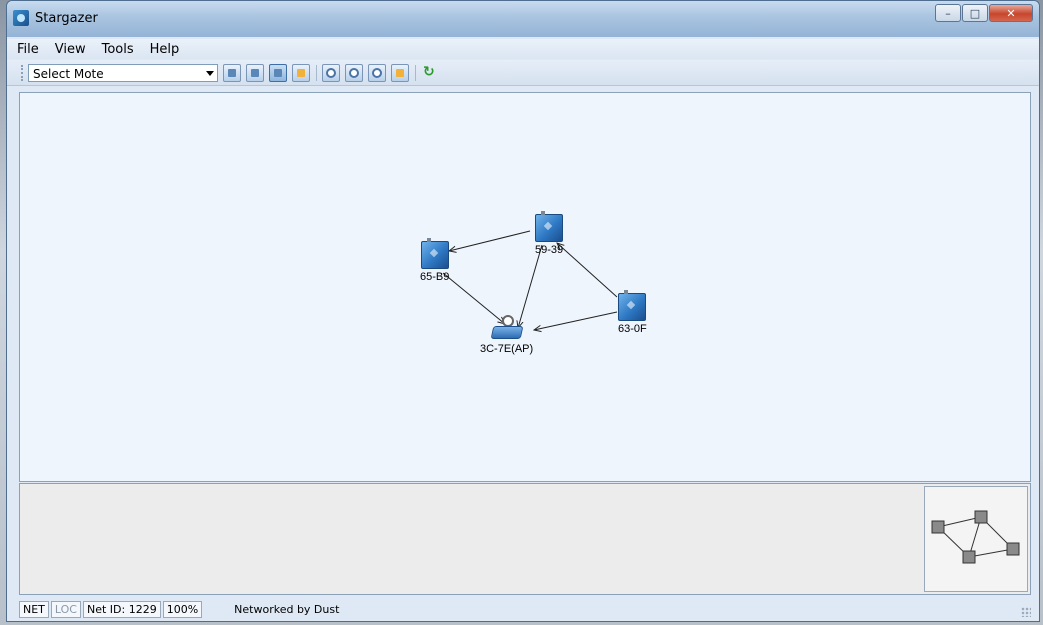 The width and height of the screenshot is (1043, 625). I want to click on access-point-icon, so click(506, 328).